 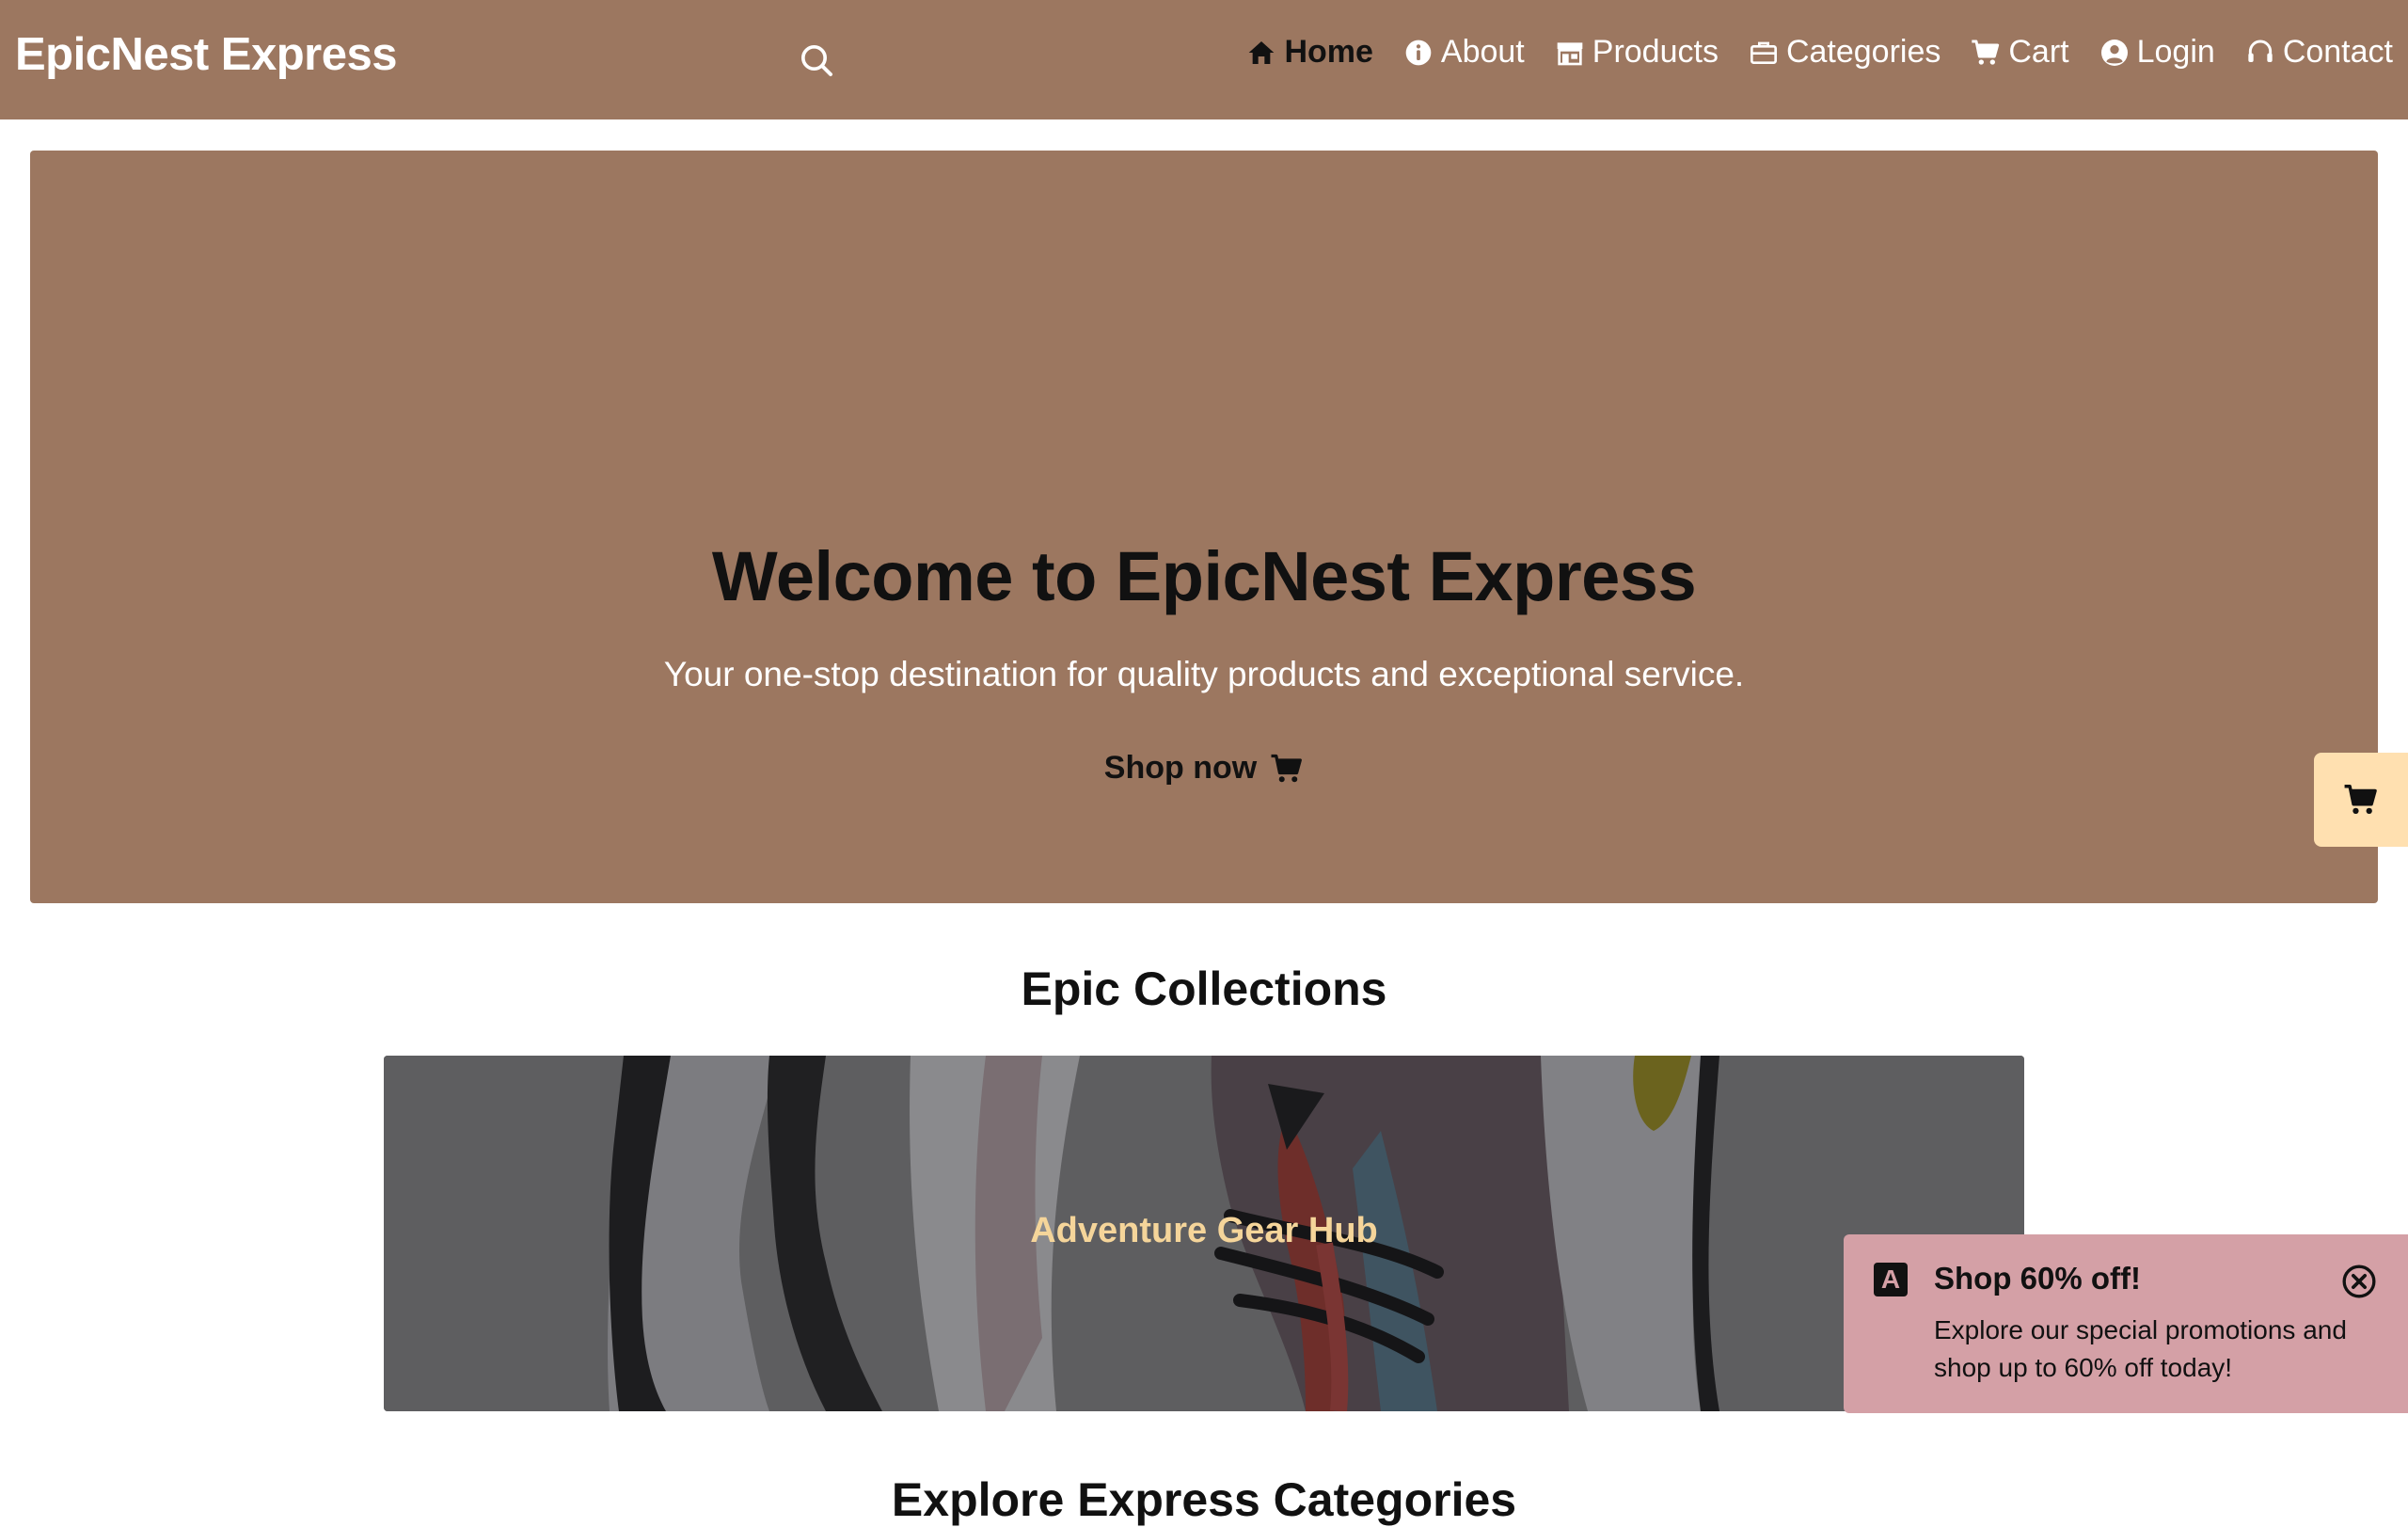 I want to click on nav-login: Login, so click(x=2157, y=52).